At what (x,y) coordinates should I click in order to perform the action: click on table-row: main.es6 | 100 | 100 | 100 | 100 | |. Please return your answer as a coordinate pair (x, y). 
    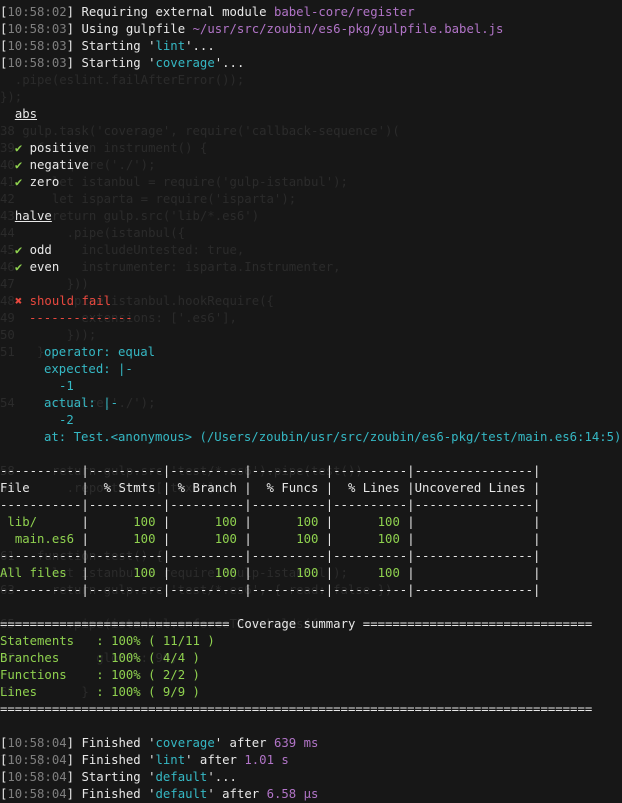
    Looking at the image, I should click on (277, 539).